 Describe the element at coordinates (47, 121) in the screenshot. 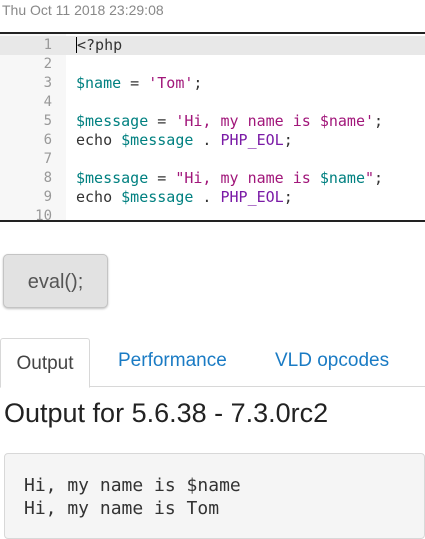

I see `line-number: 5` at that location.